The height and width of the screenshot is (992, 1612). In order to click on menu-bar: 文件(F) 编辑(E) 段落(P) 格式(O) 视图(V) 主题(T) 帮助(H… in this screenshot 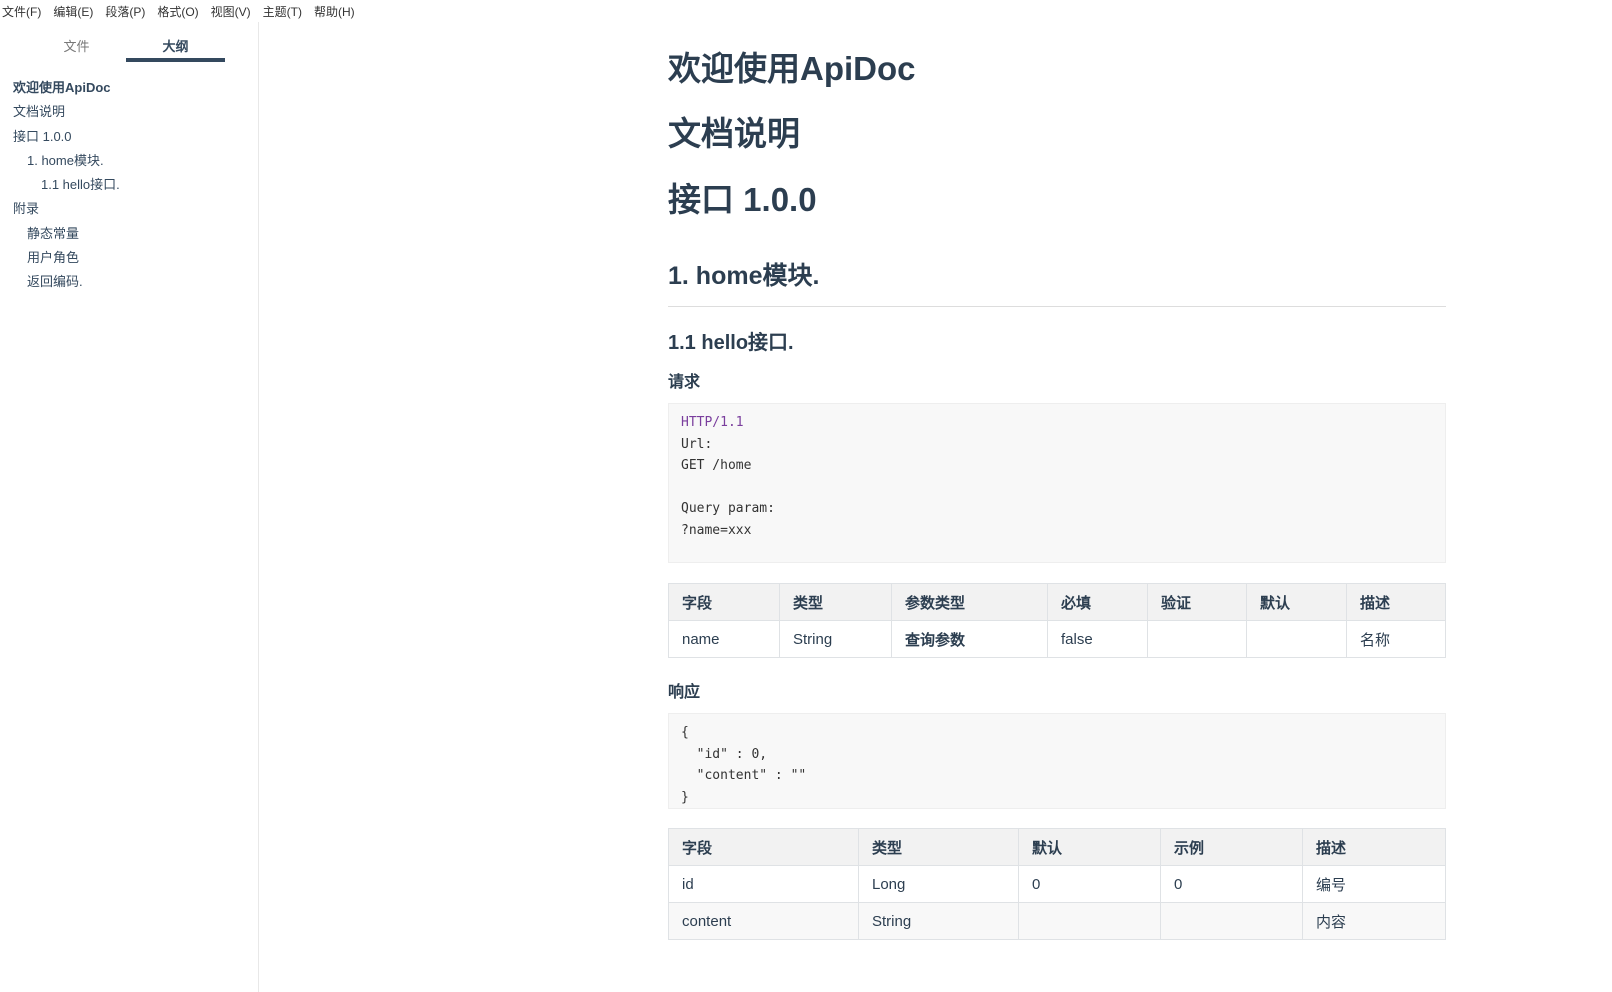, I will do `click(182, 11)`.